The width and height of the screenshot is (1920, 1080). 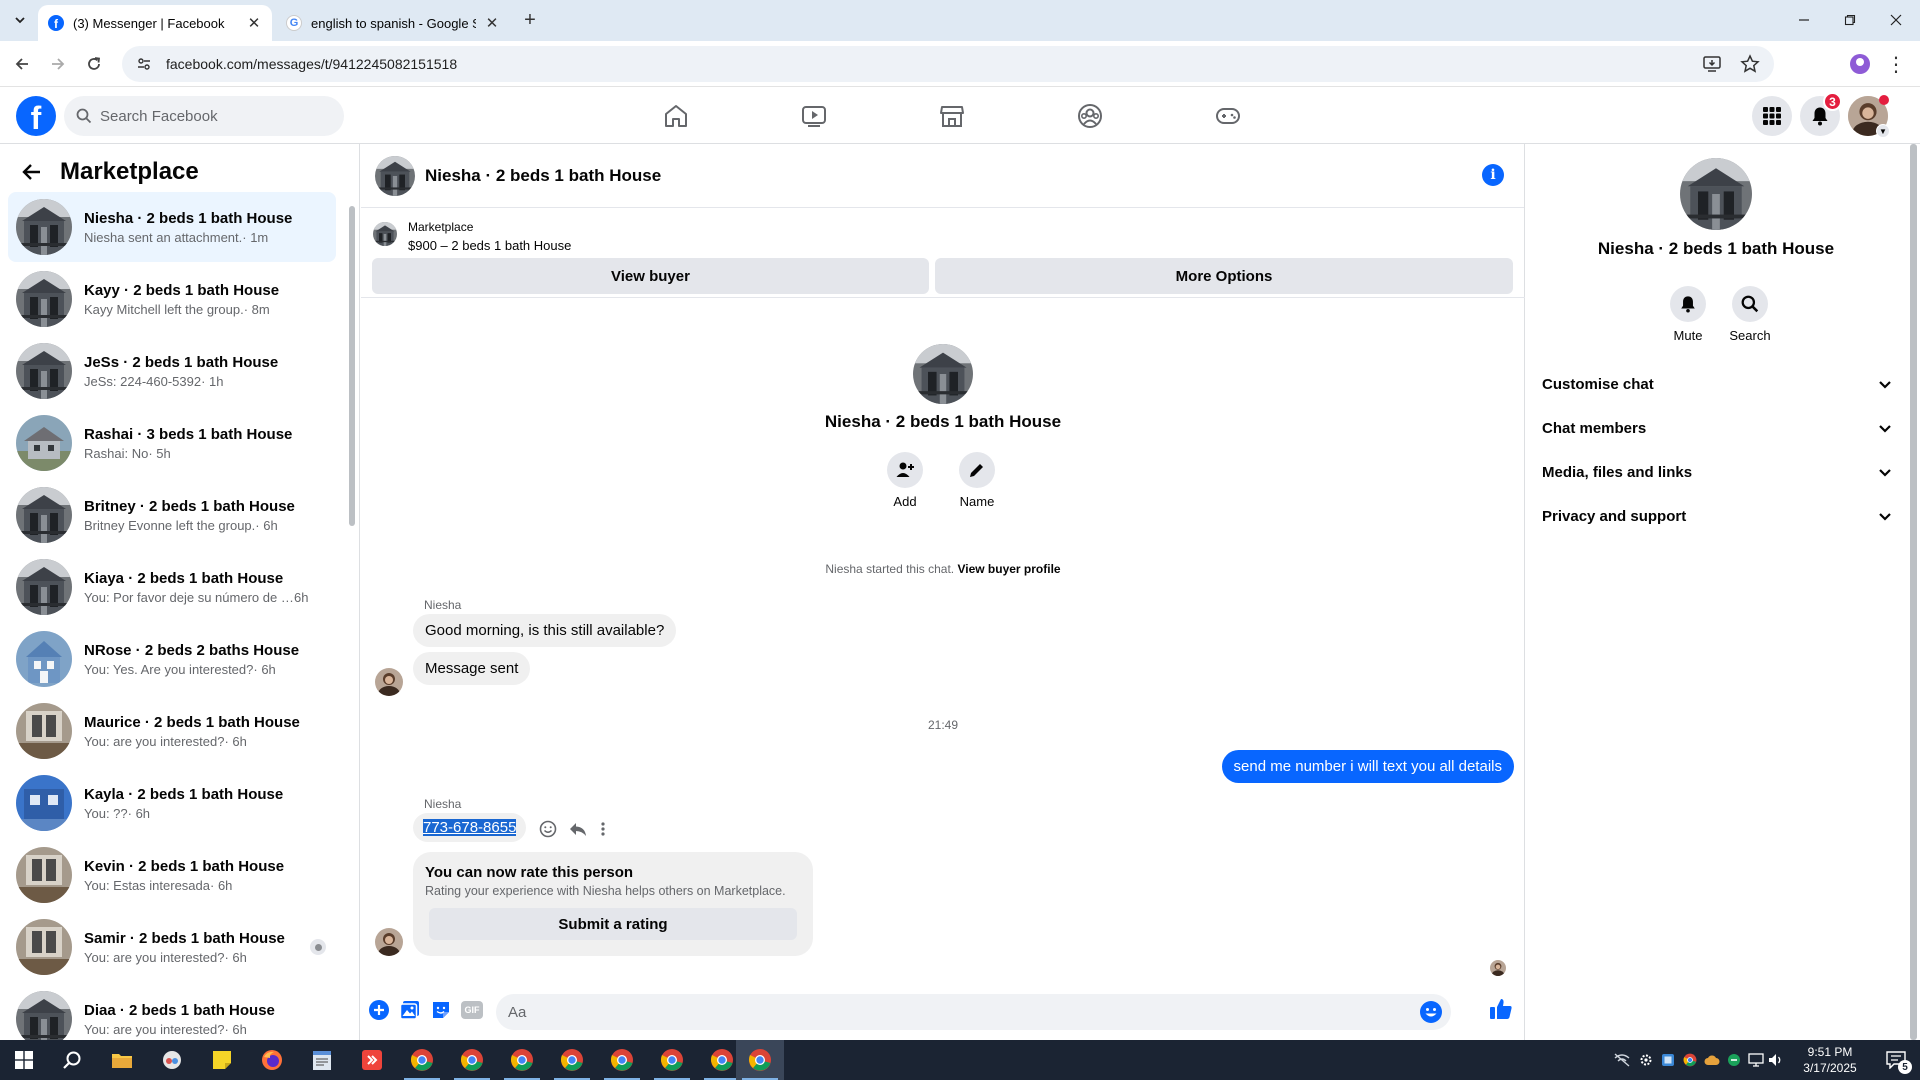 I want to click on search-input, so click(x=215, y=116).